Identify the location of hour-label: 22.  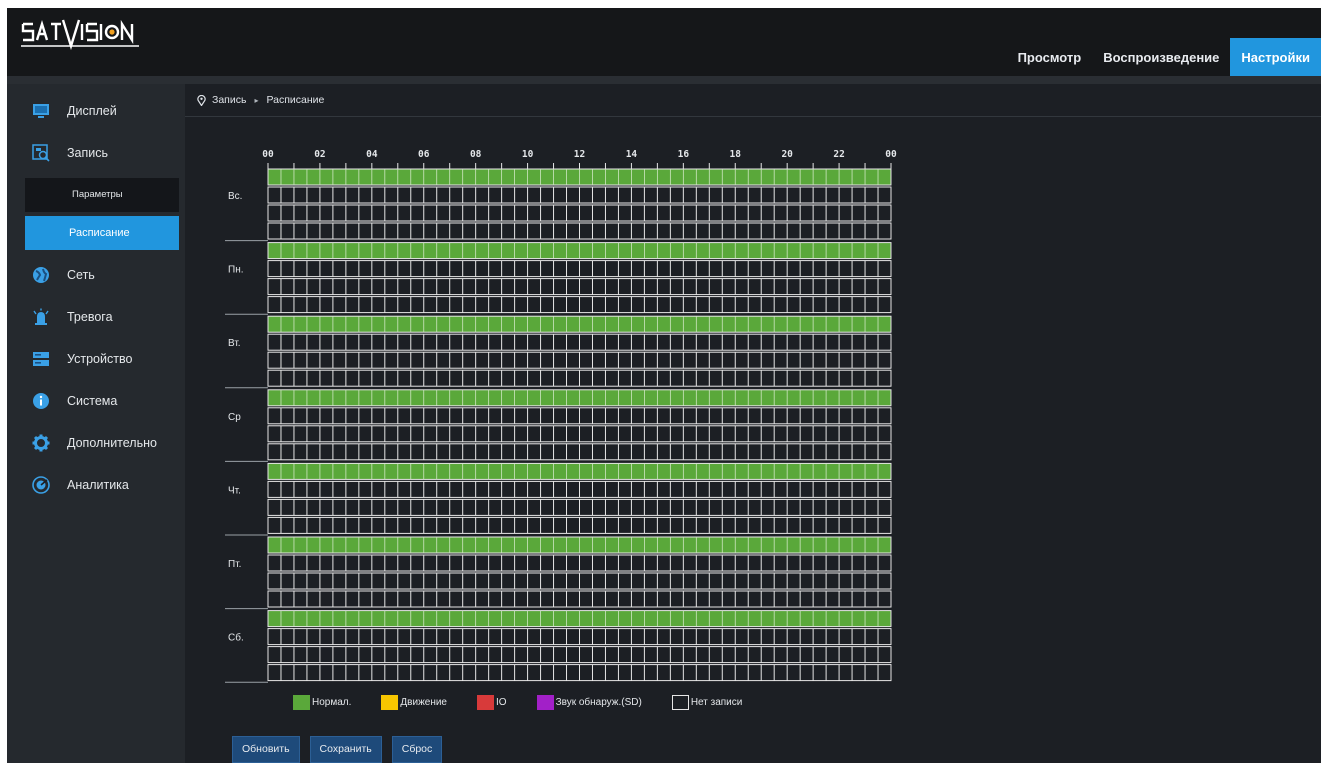
(838, 154).